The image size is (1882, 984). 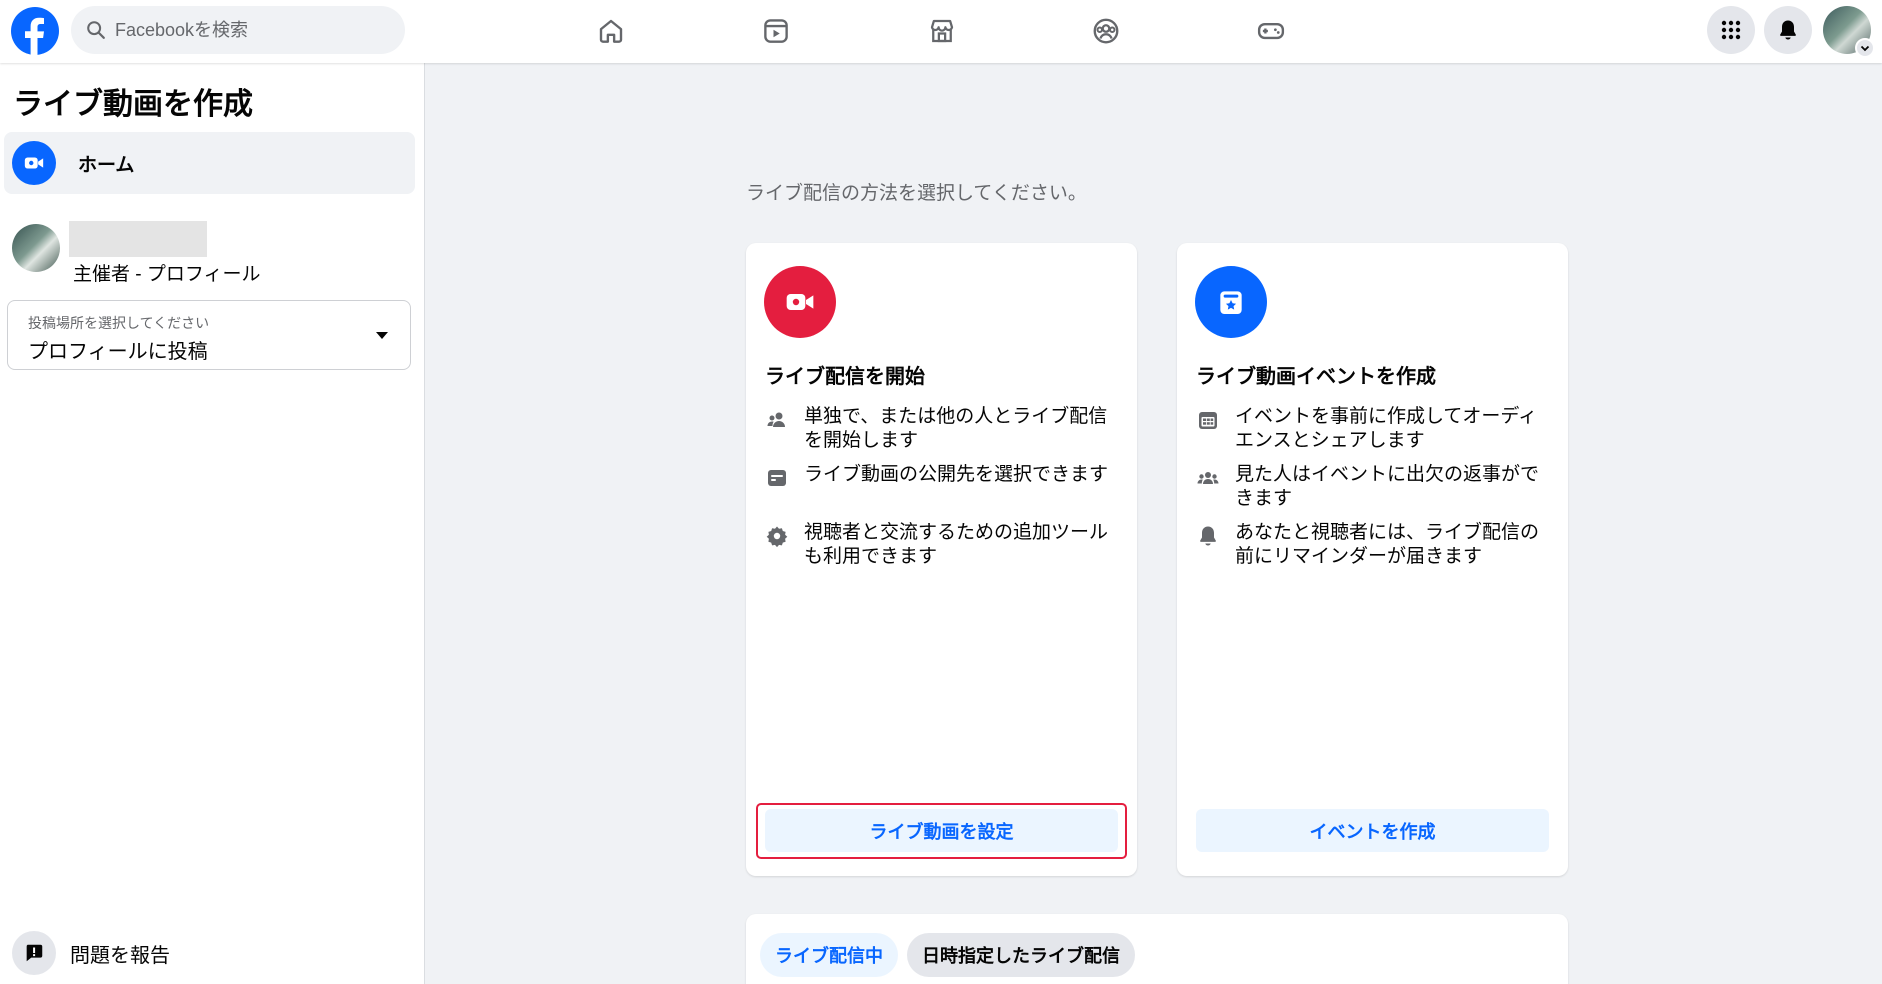 I want to click on nav-tab-marketplace, so click(x=942, y=31).